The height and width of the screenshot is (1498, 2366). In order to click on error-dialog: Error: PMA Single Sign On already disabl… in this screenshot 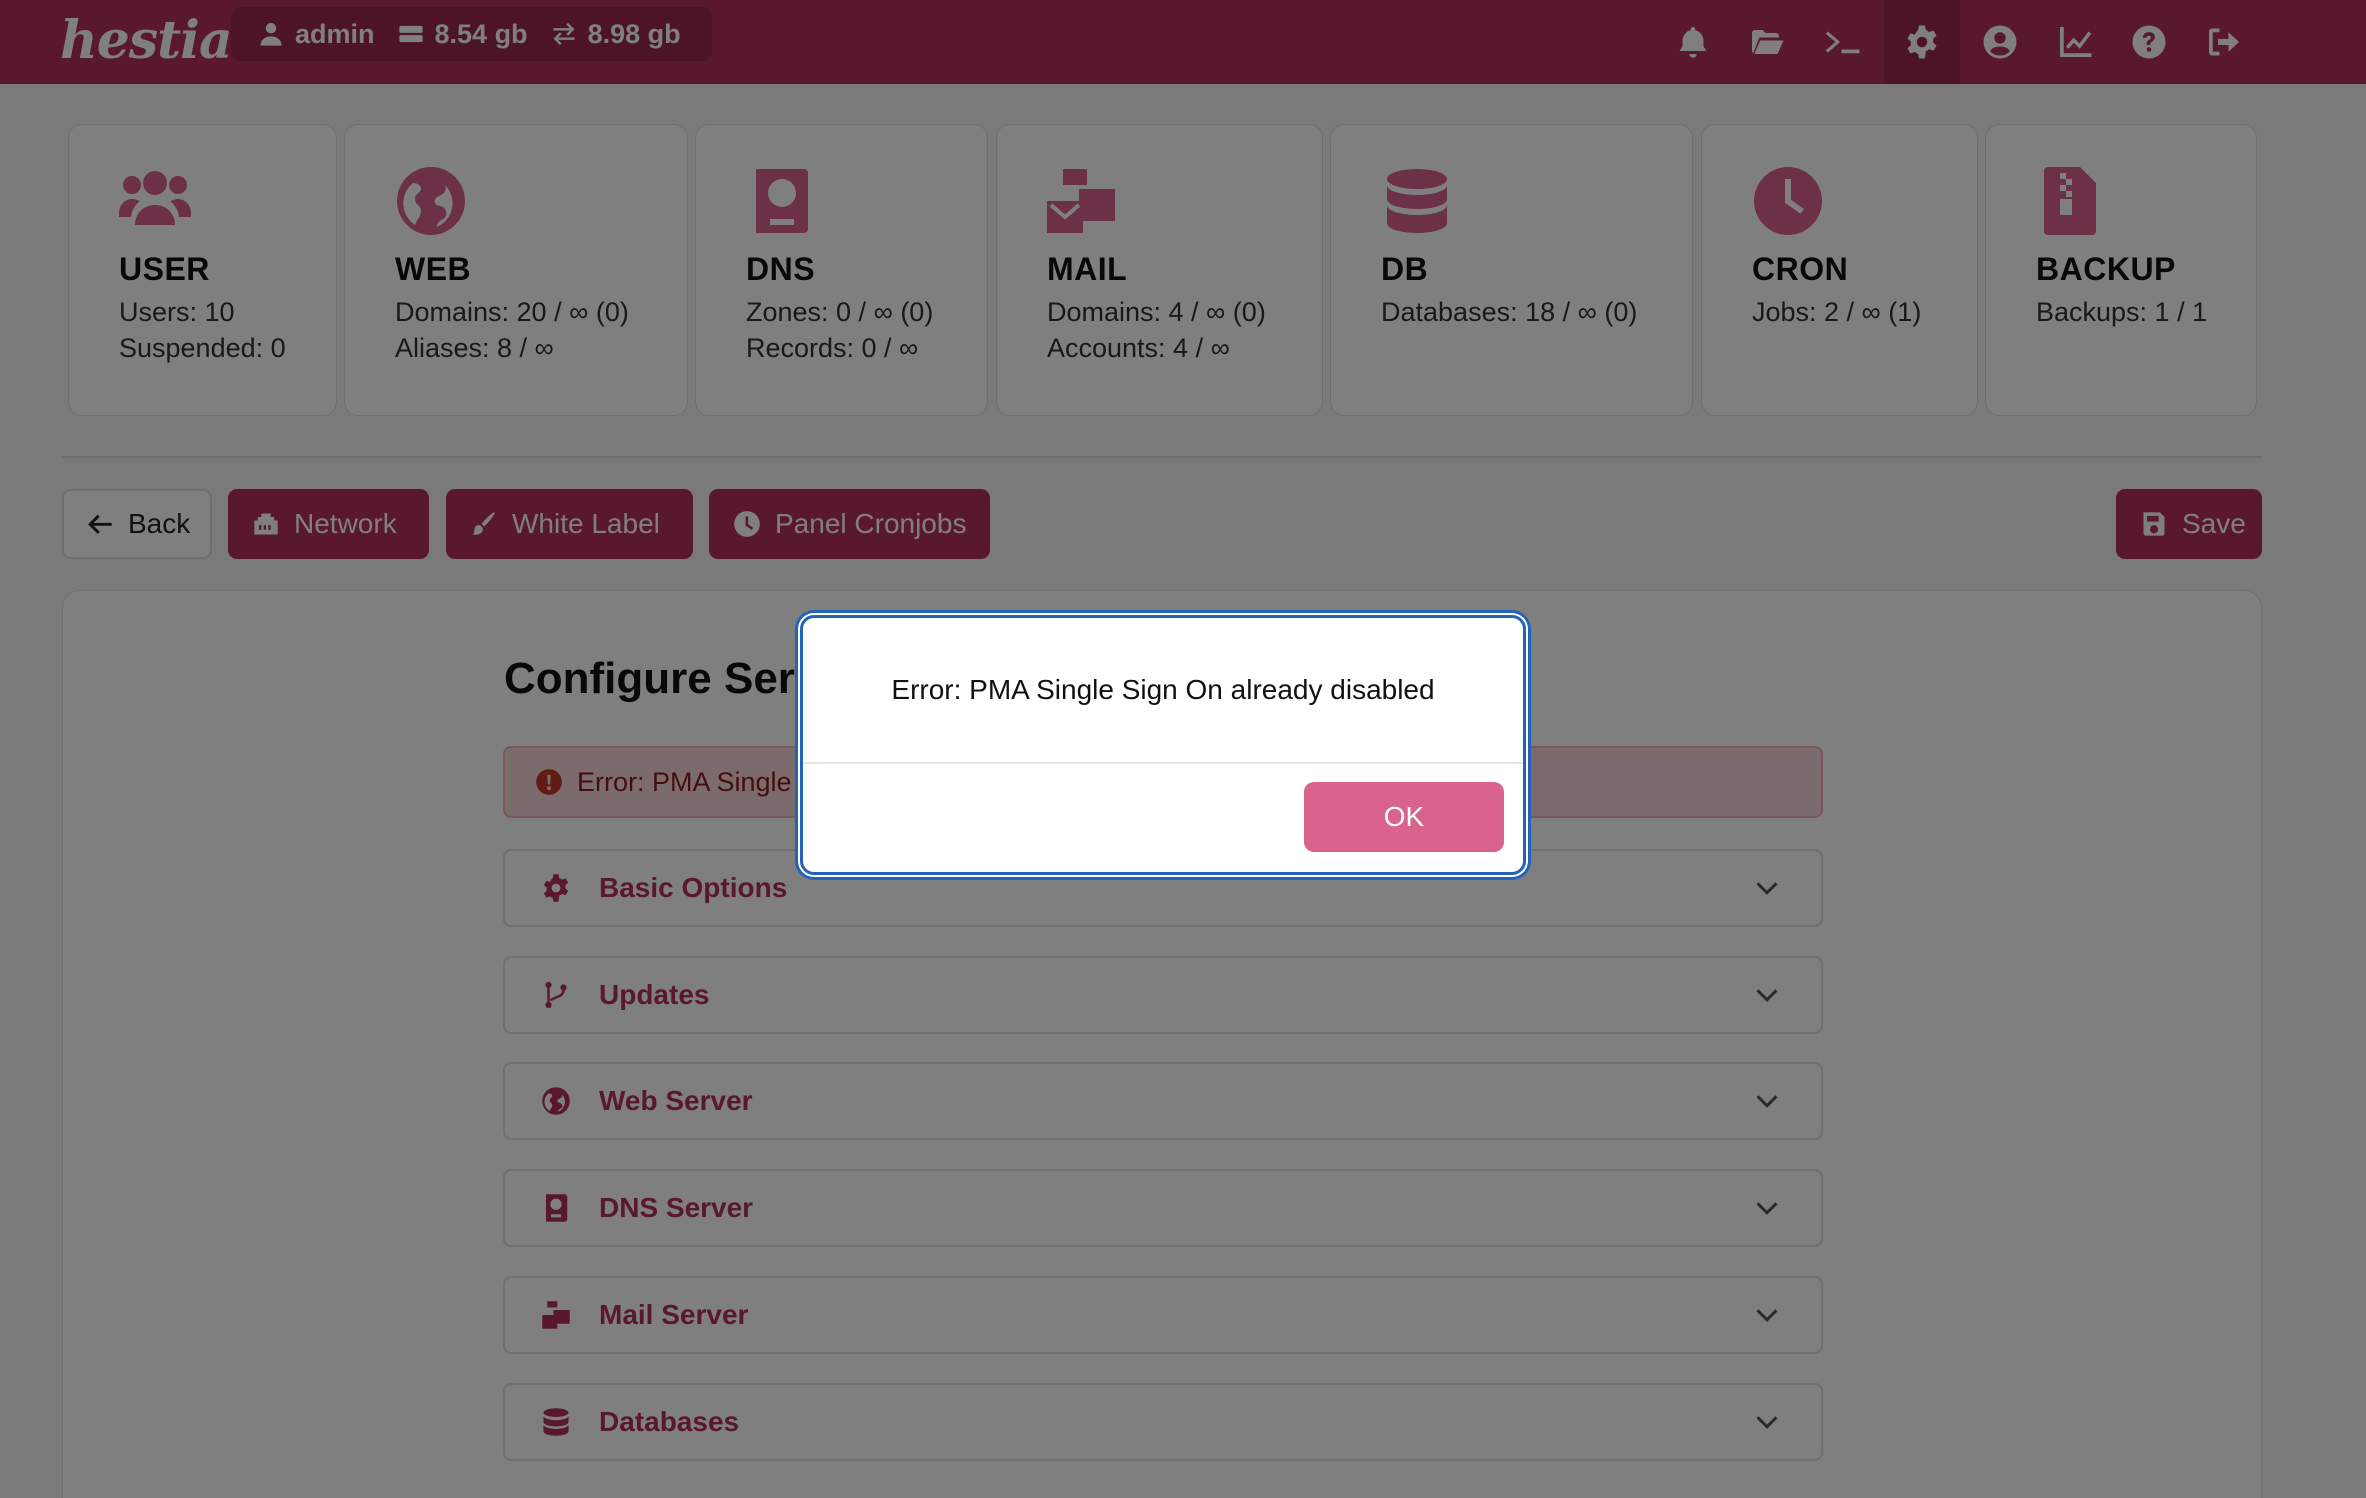, I will do `click(1163, 745)`.